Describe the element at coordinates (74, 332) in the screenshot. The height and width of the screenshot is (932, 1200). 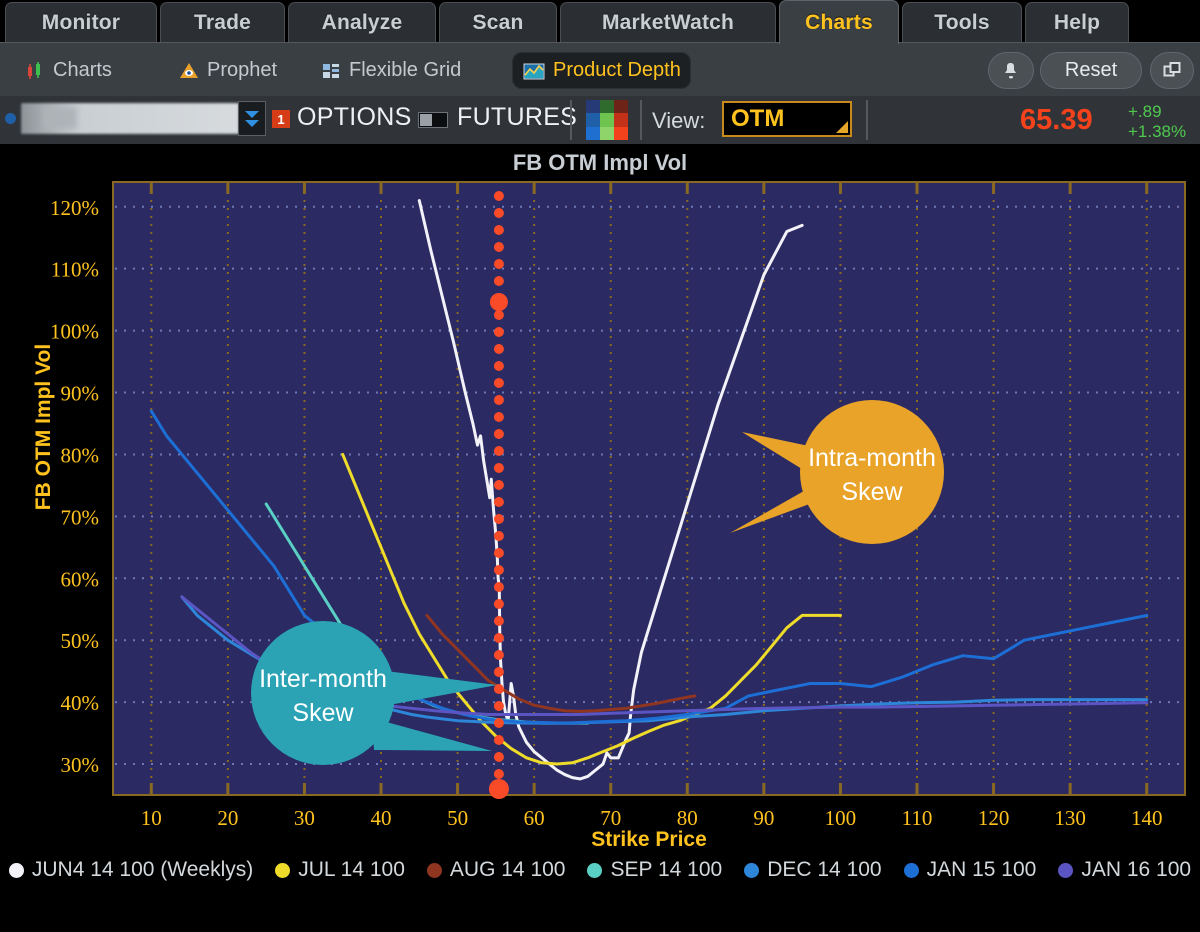
I see `y-tick-label: 100%` at that location.